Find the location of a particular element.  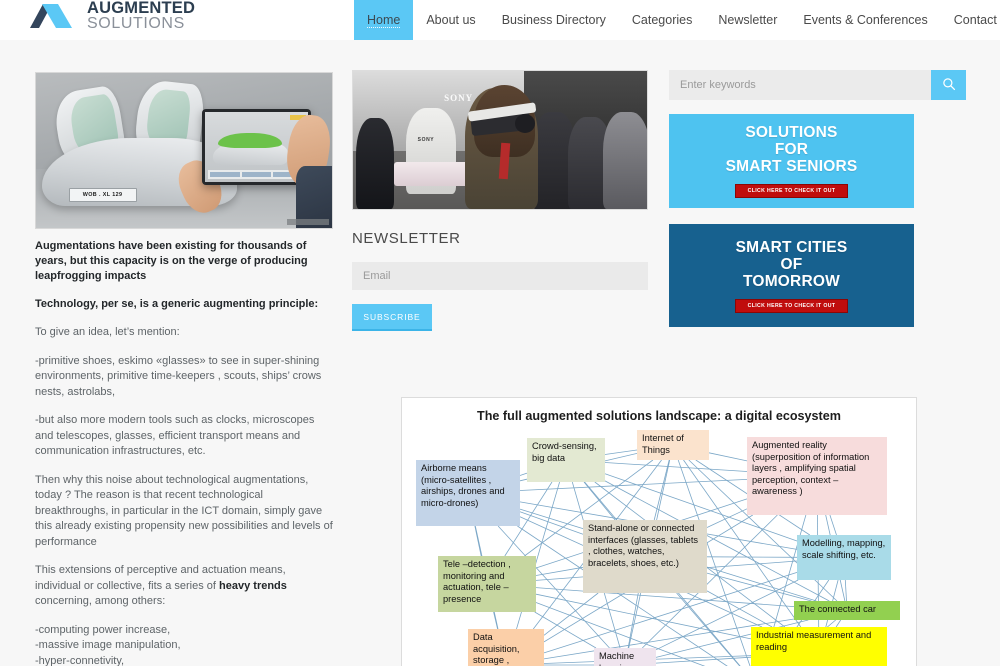

banner-line-1: SMART CITIES is located at coordinates (791, 247).